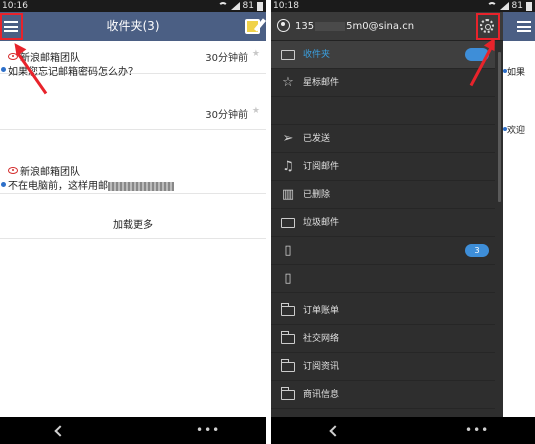  What do you see at coordinates (252, 26) in the screenshot?
I see `compose-icon` at bounding box center [252, 26].